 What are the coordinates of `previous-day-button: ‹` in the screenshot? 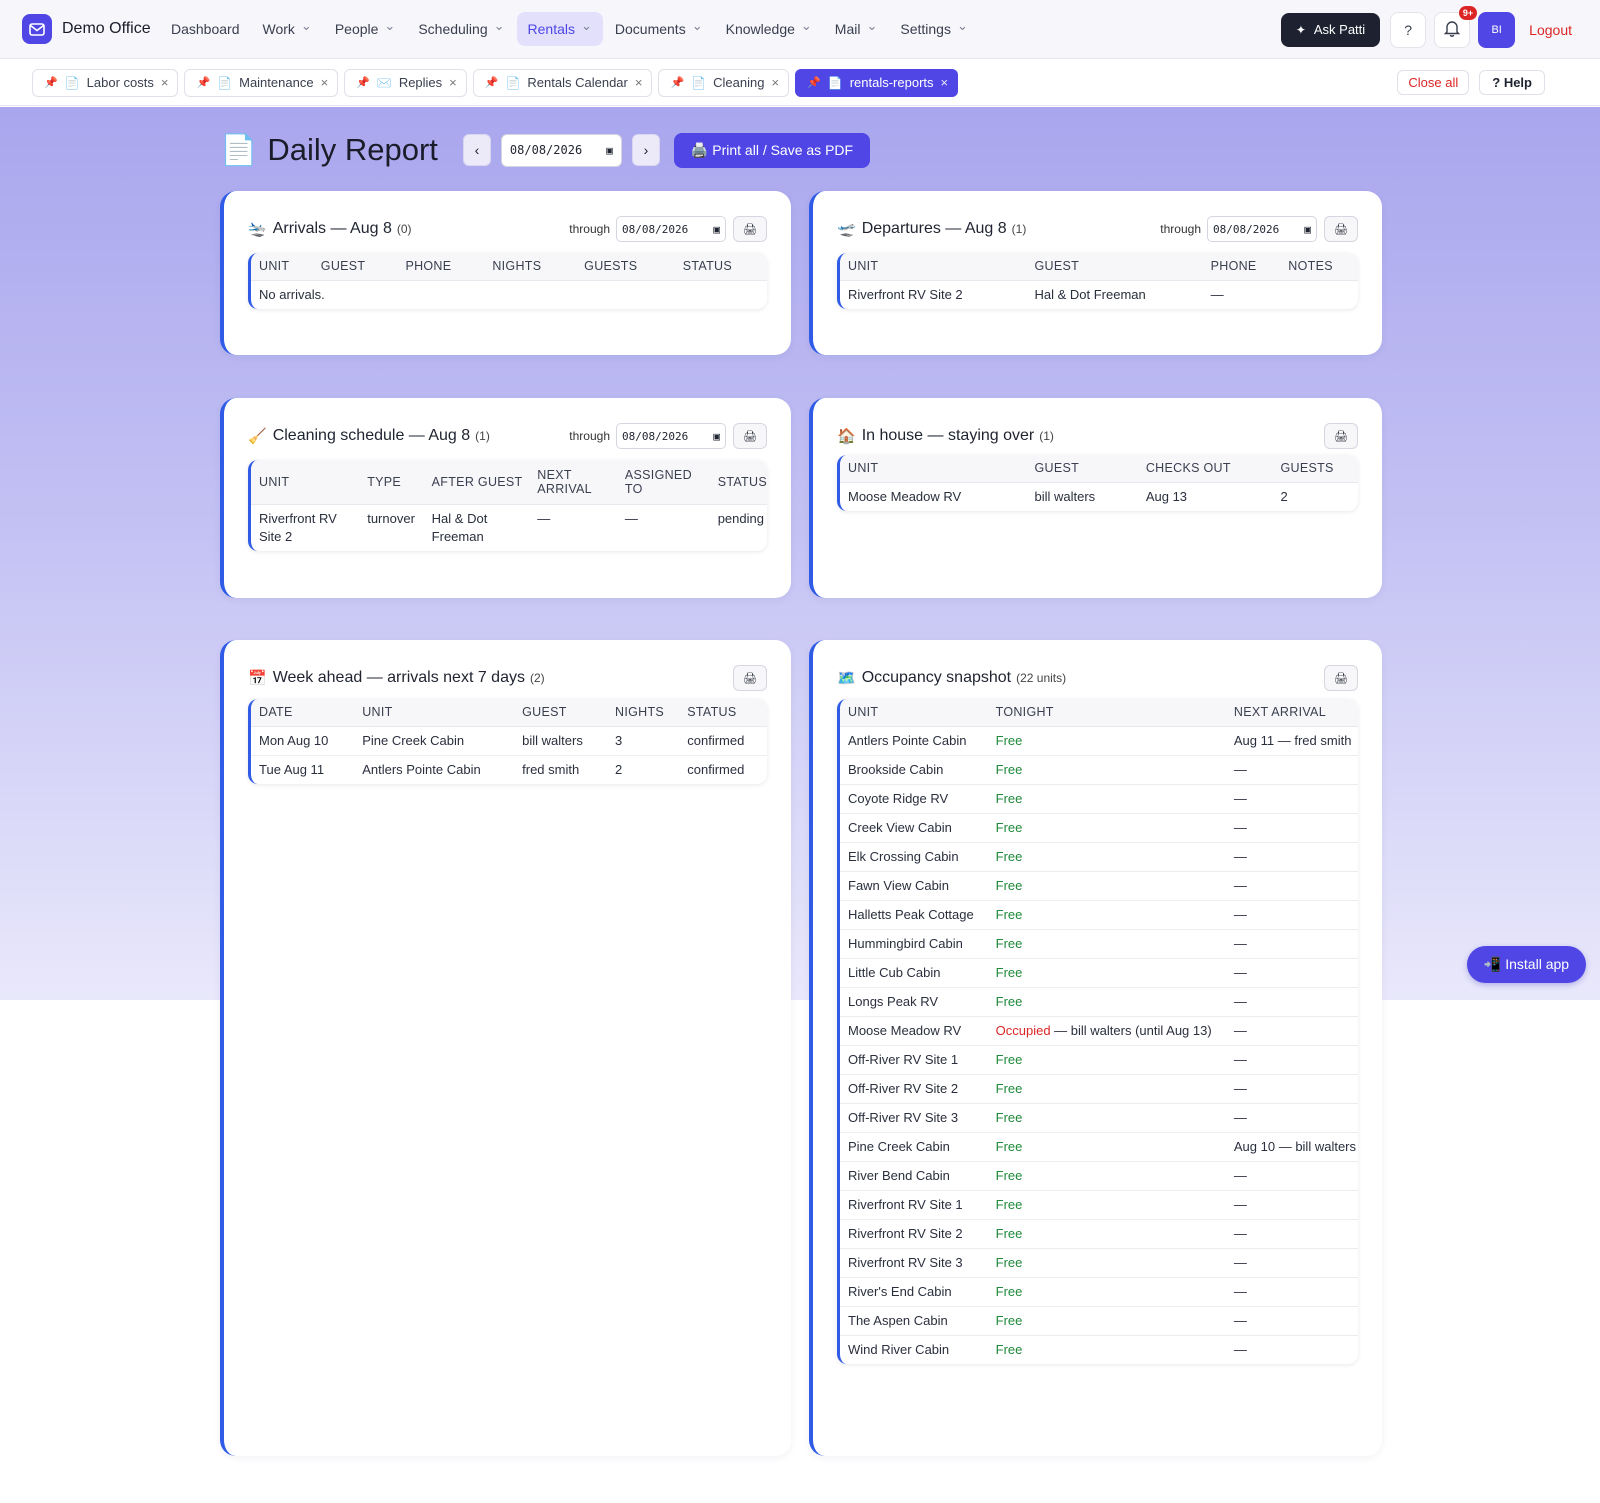 It's located at (476, 150).